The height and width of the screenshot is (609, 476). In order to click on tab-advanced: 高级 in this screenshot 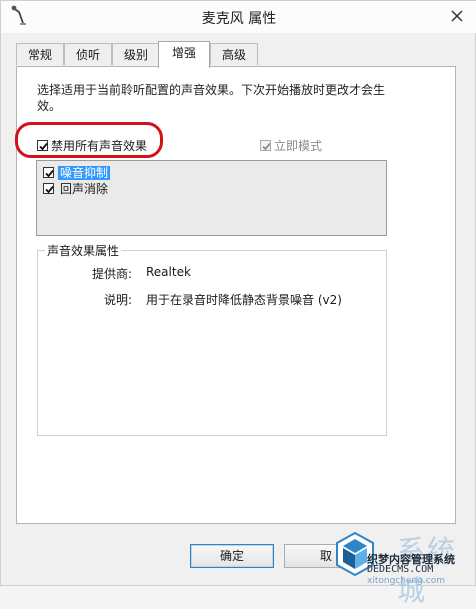, I will do `click(234, 54)`.